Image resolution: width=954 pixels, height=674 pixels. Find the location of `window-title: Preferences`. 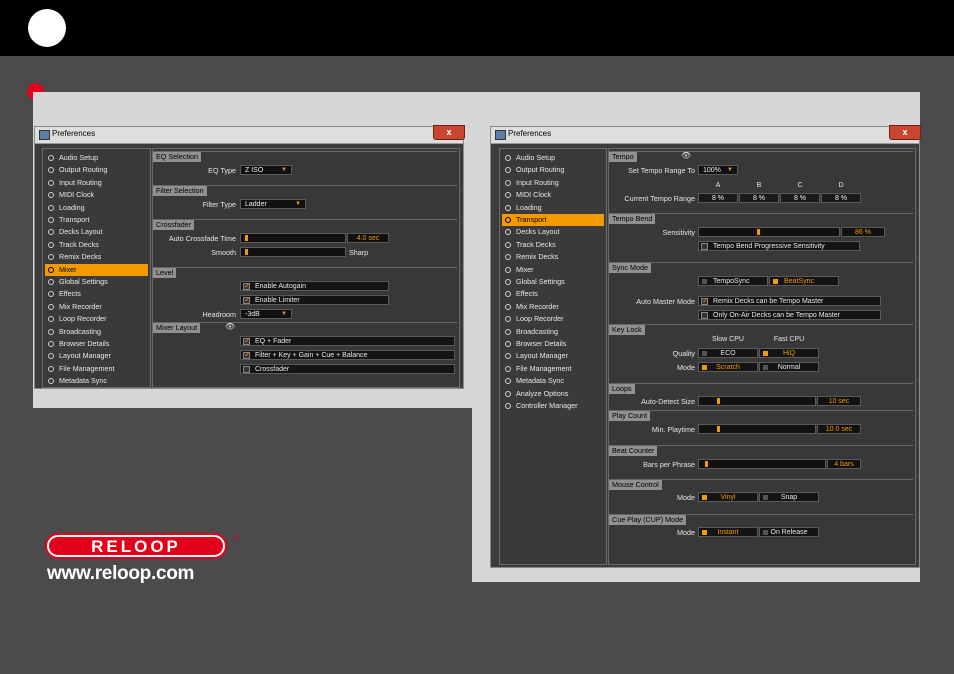

window-title: Preferences is located at coordinates (530, 133).